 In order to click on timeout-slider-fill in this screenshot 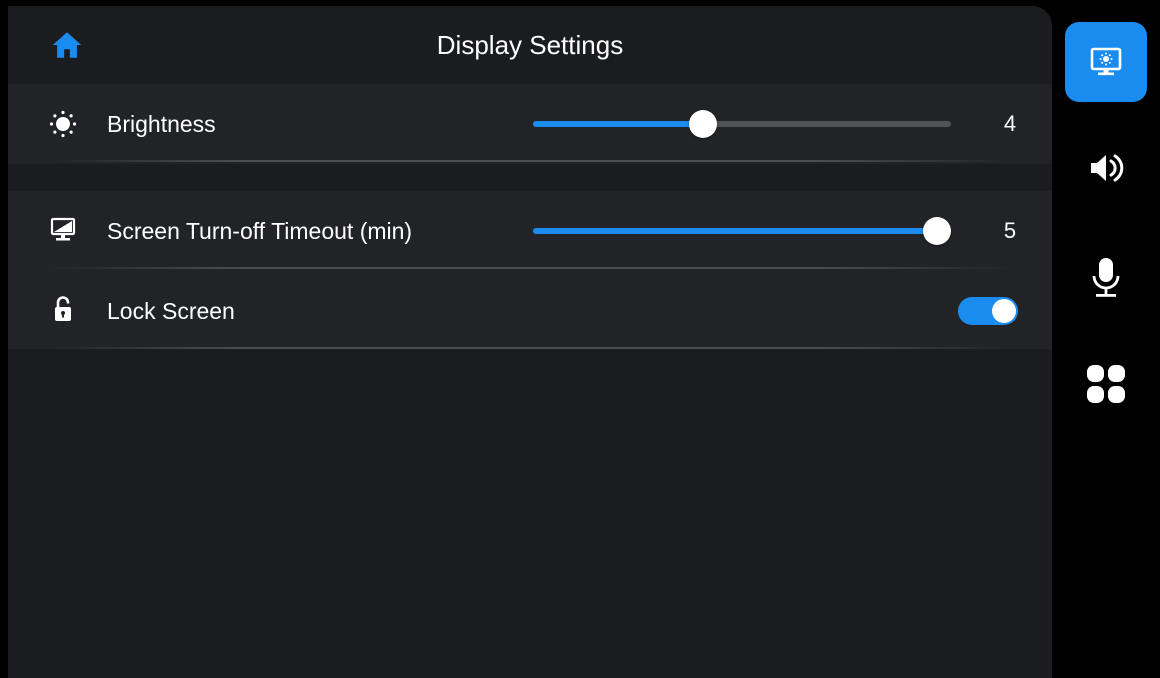, I will do `click(735, 231)`.